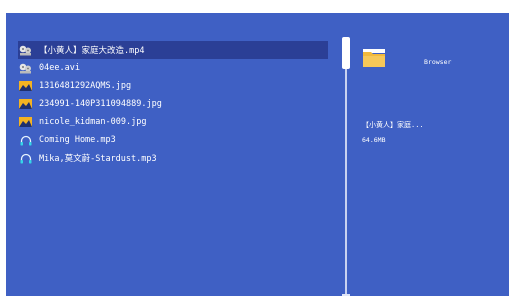 This screenshot has height=303, width=515. I want to click on file-row: 【小黄人】家庭大改造.mp4, so click(173, 50).